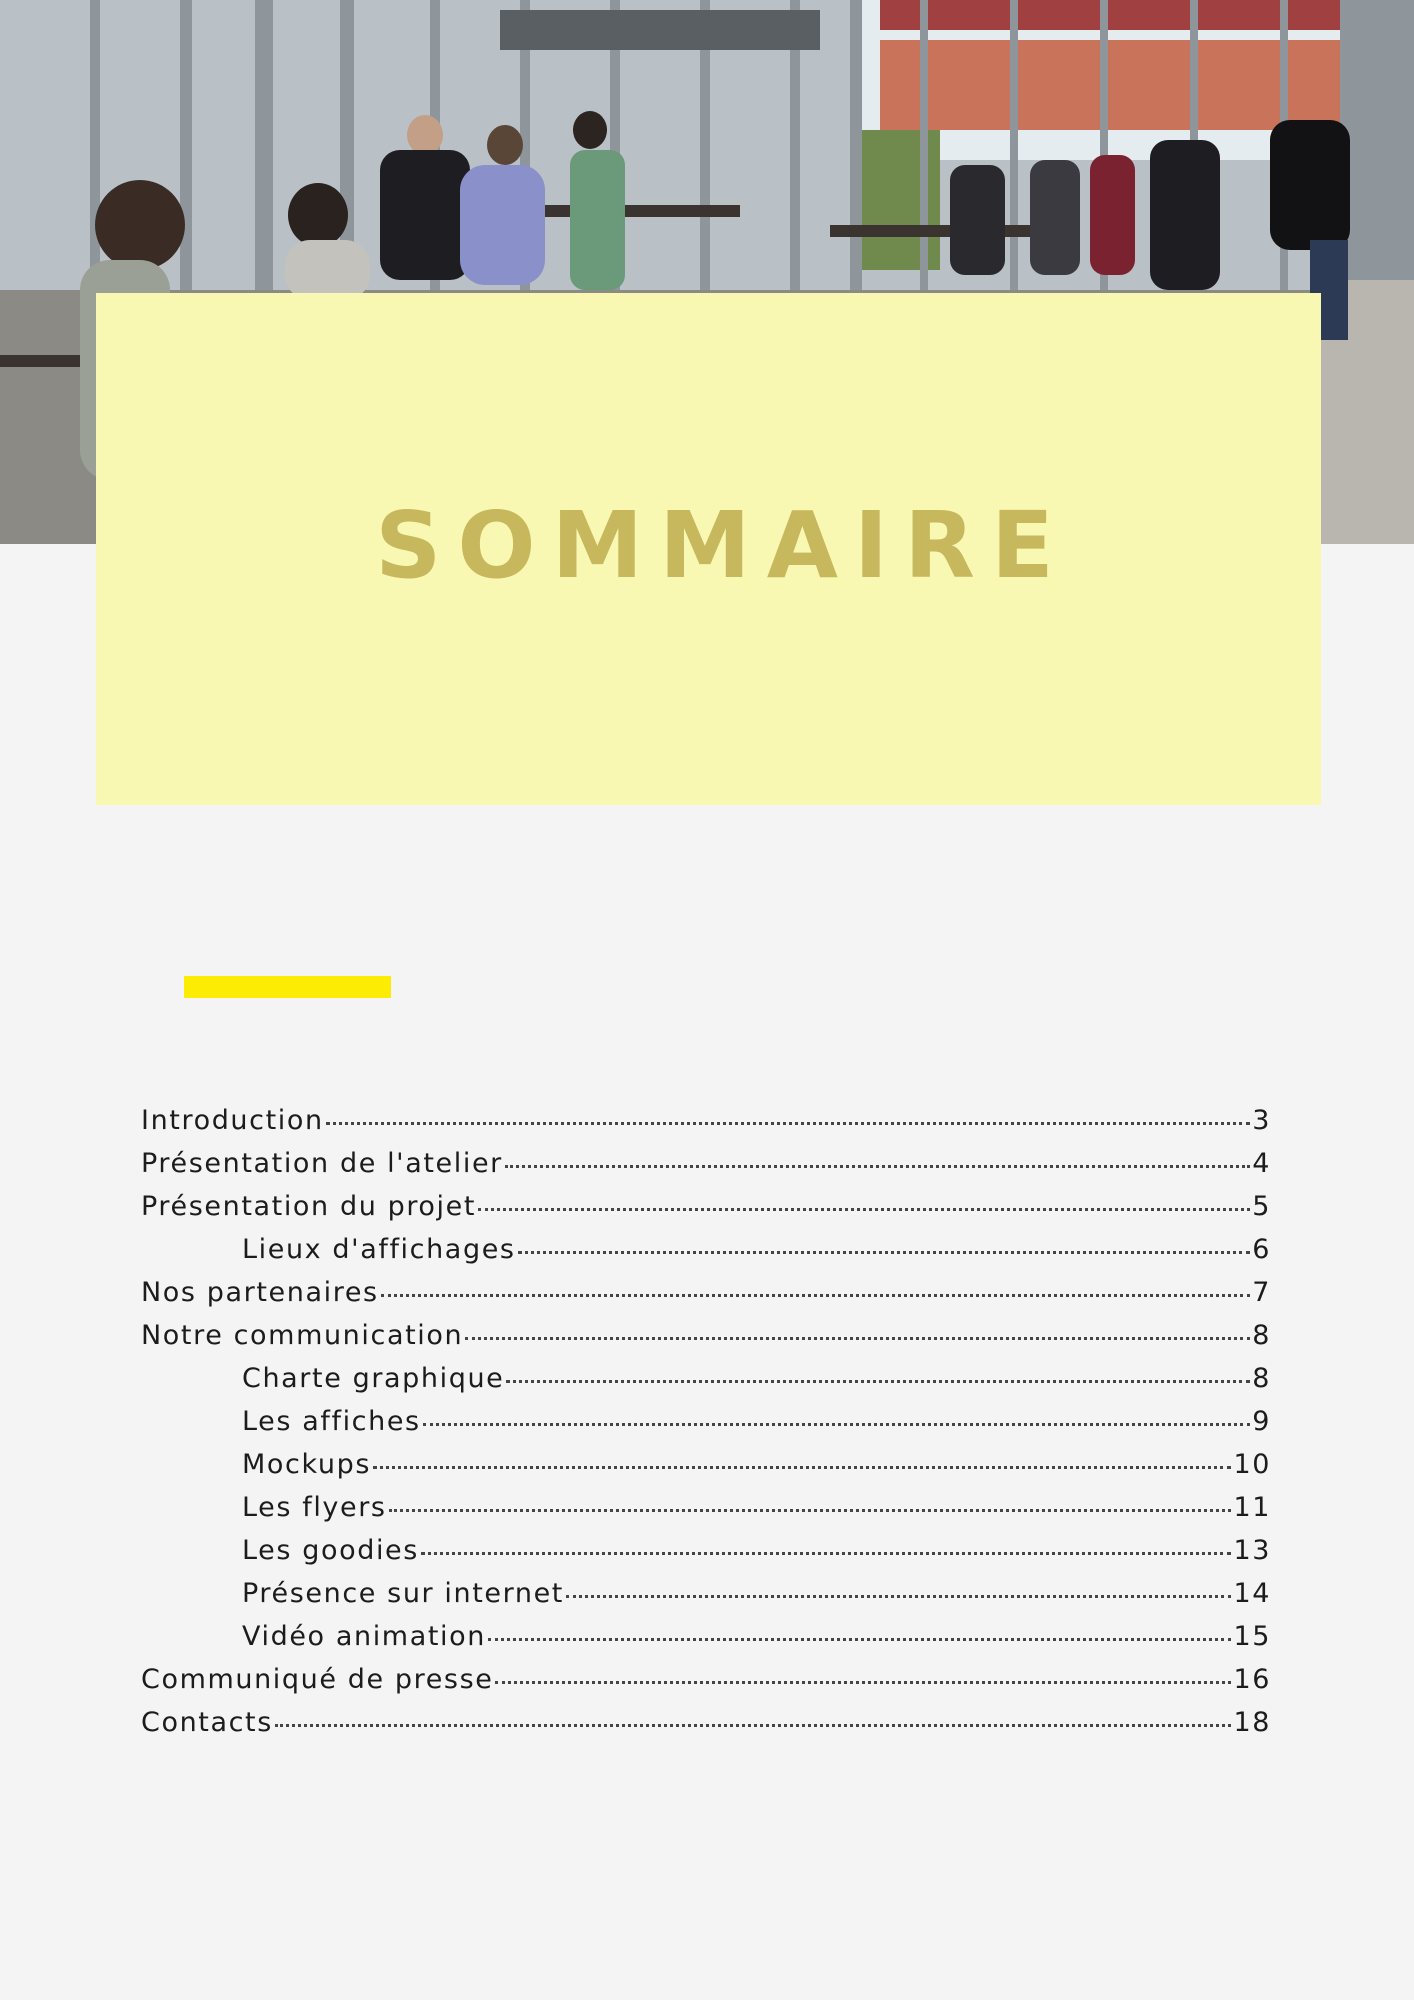 This screenshot has width=1414, height=2000. What do you see at coordinates (706, 1679) in the screenshot?
I see `toc-entry: Communiqué de presse 16` at bounding box center [706, 1679].